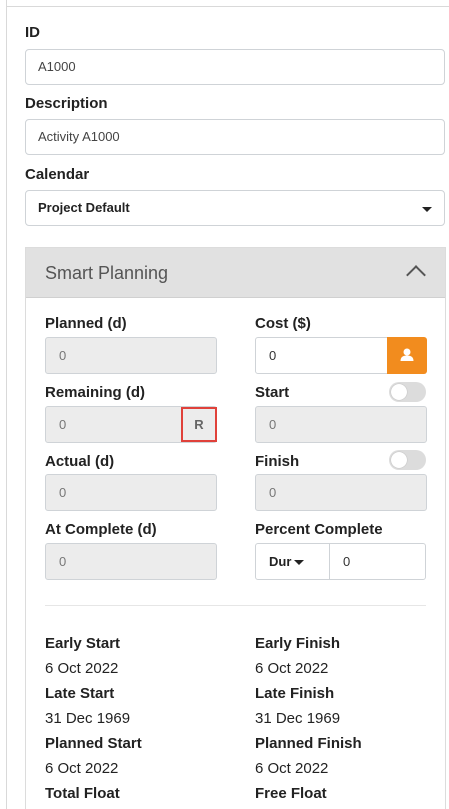 This screenshot has height=809, width=449. I want to click on person-icon, so click(407, 354).